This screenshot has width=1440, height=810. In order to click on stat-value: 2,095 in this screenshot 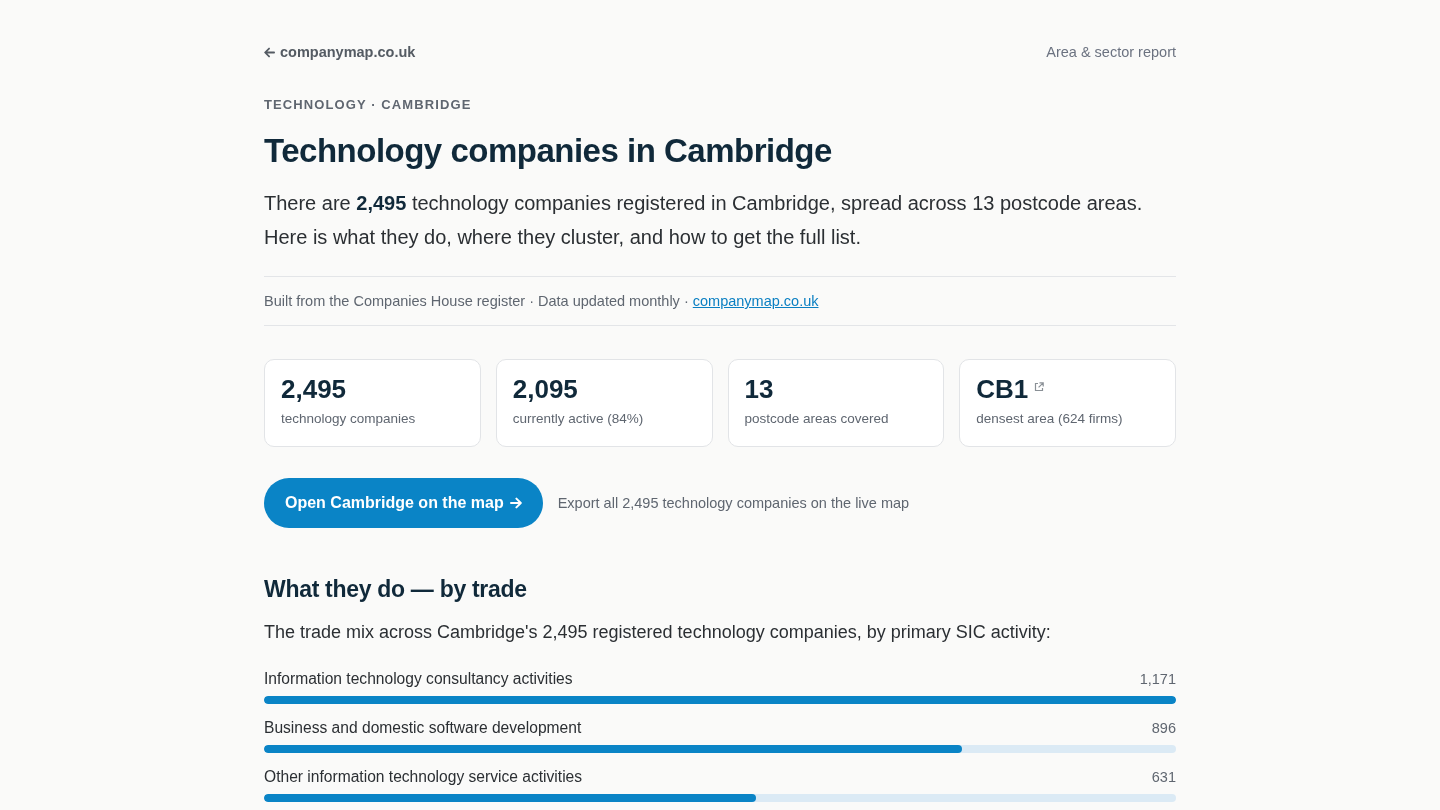, I will do `click(545, 389)`.